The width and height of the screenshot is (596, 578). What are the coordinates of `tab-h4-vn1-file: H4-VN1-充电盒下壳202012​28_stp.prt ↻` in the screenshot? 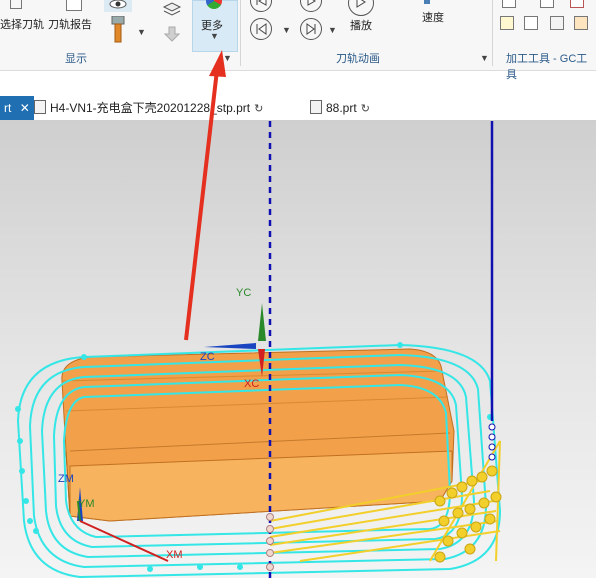 It's located at (148, 108).